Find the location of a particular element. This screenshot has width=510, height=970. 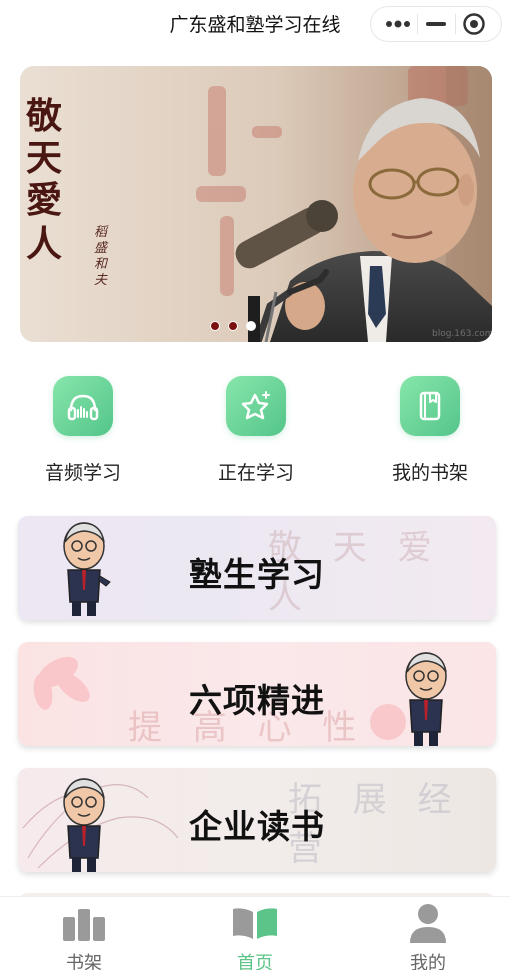

tab-label: 我的 is located at coordinates (428, 961).